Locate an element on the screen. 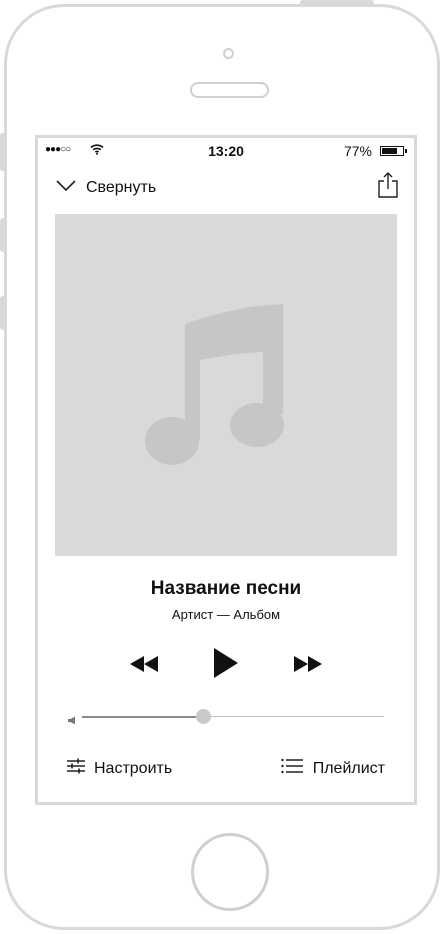 Image resolution: width=444 pixels, height=934 pixels. fast-forward-icon is located at coordinates (308, 666).